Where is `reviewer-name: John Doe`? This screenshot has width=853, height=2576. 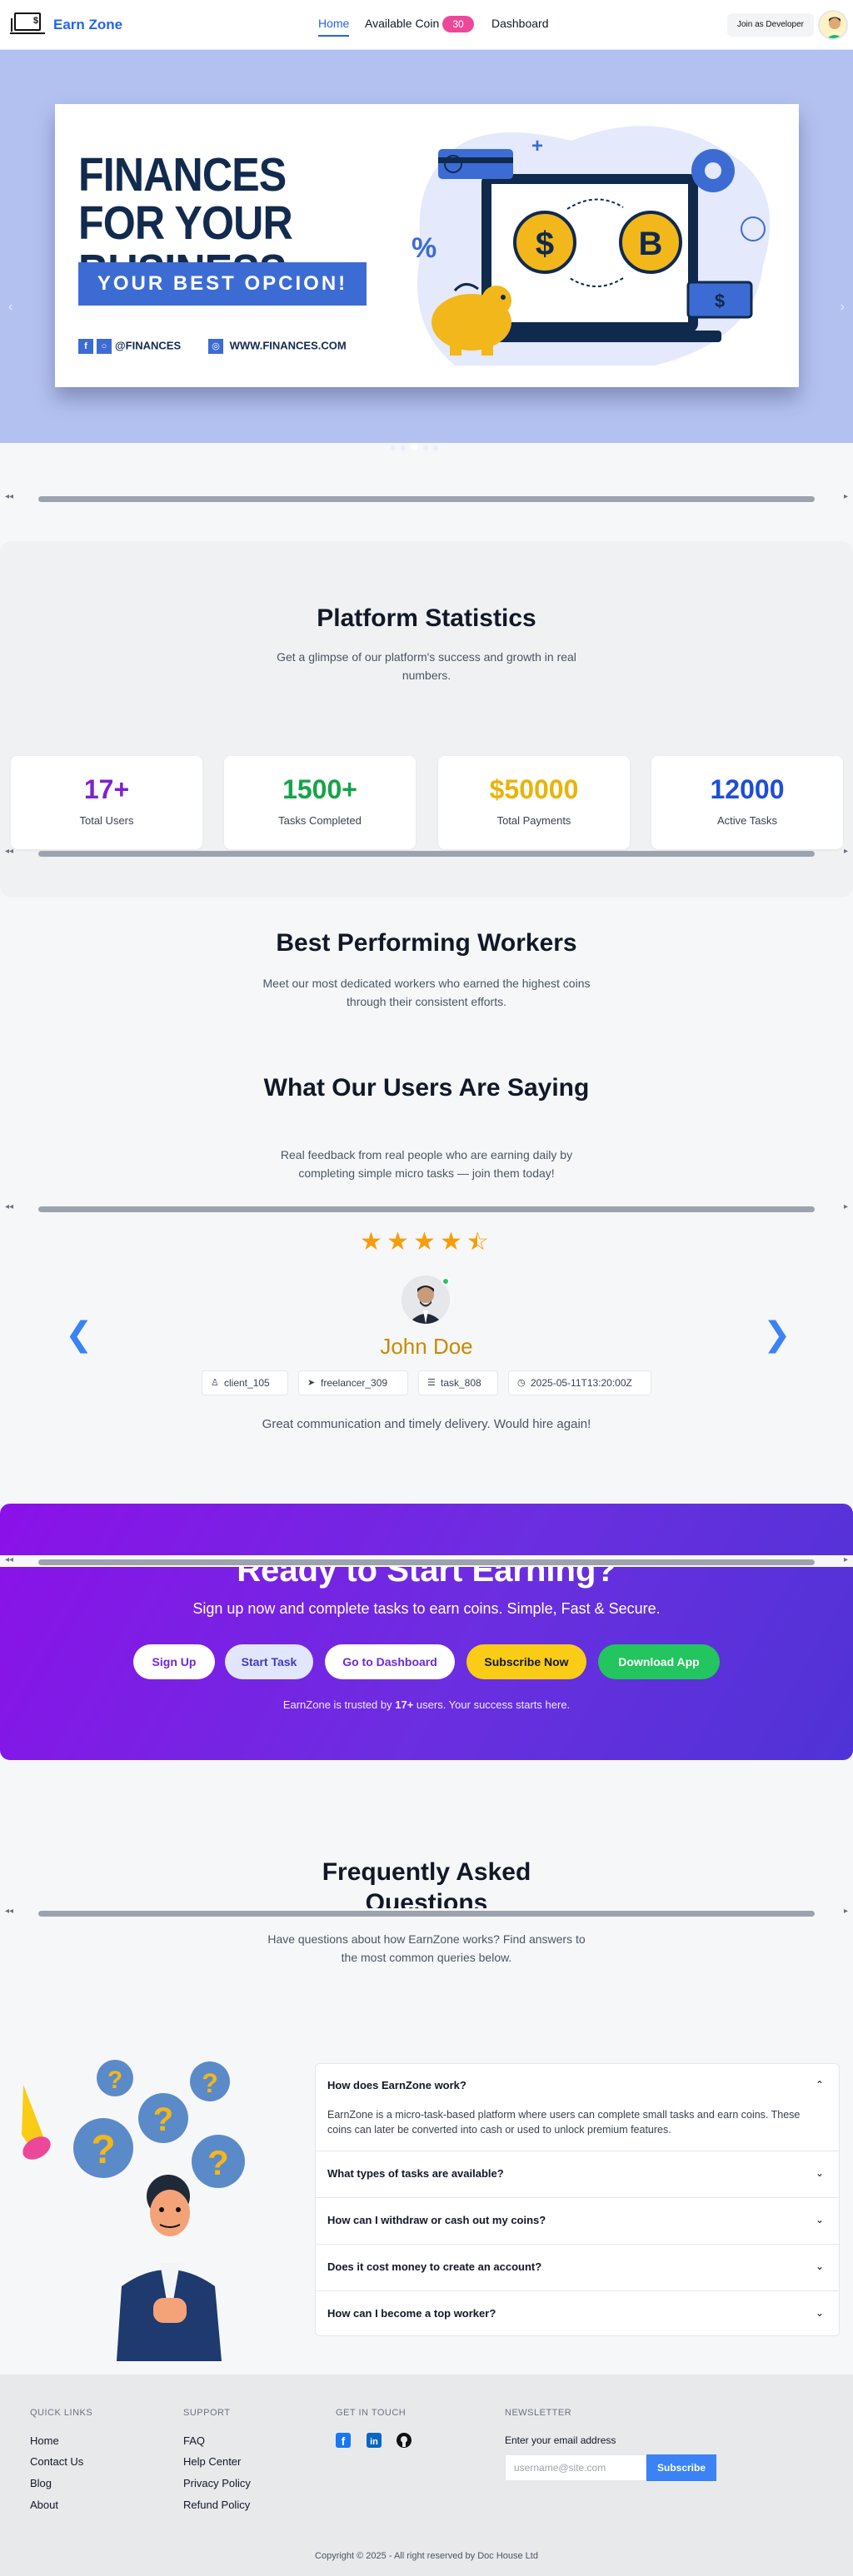 reviewer-name: John Doe is located at coordinates (426, 1346).